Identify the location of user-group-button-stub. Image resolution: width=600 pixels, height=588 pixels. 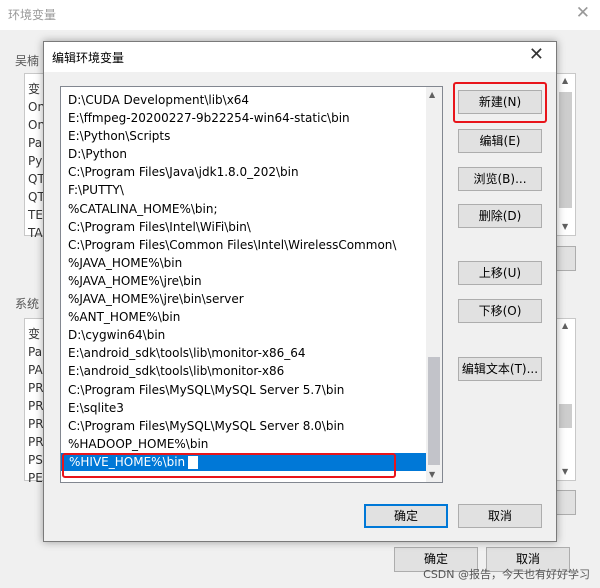
(566, 258).